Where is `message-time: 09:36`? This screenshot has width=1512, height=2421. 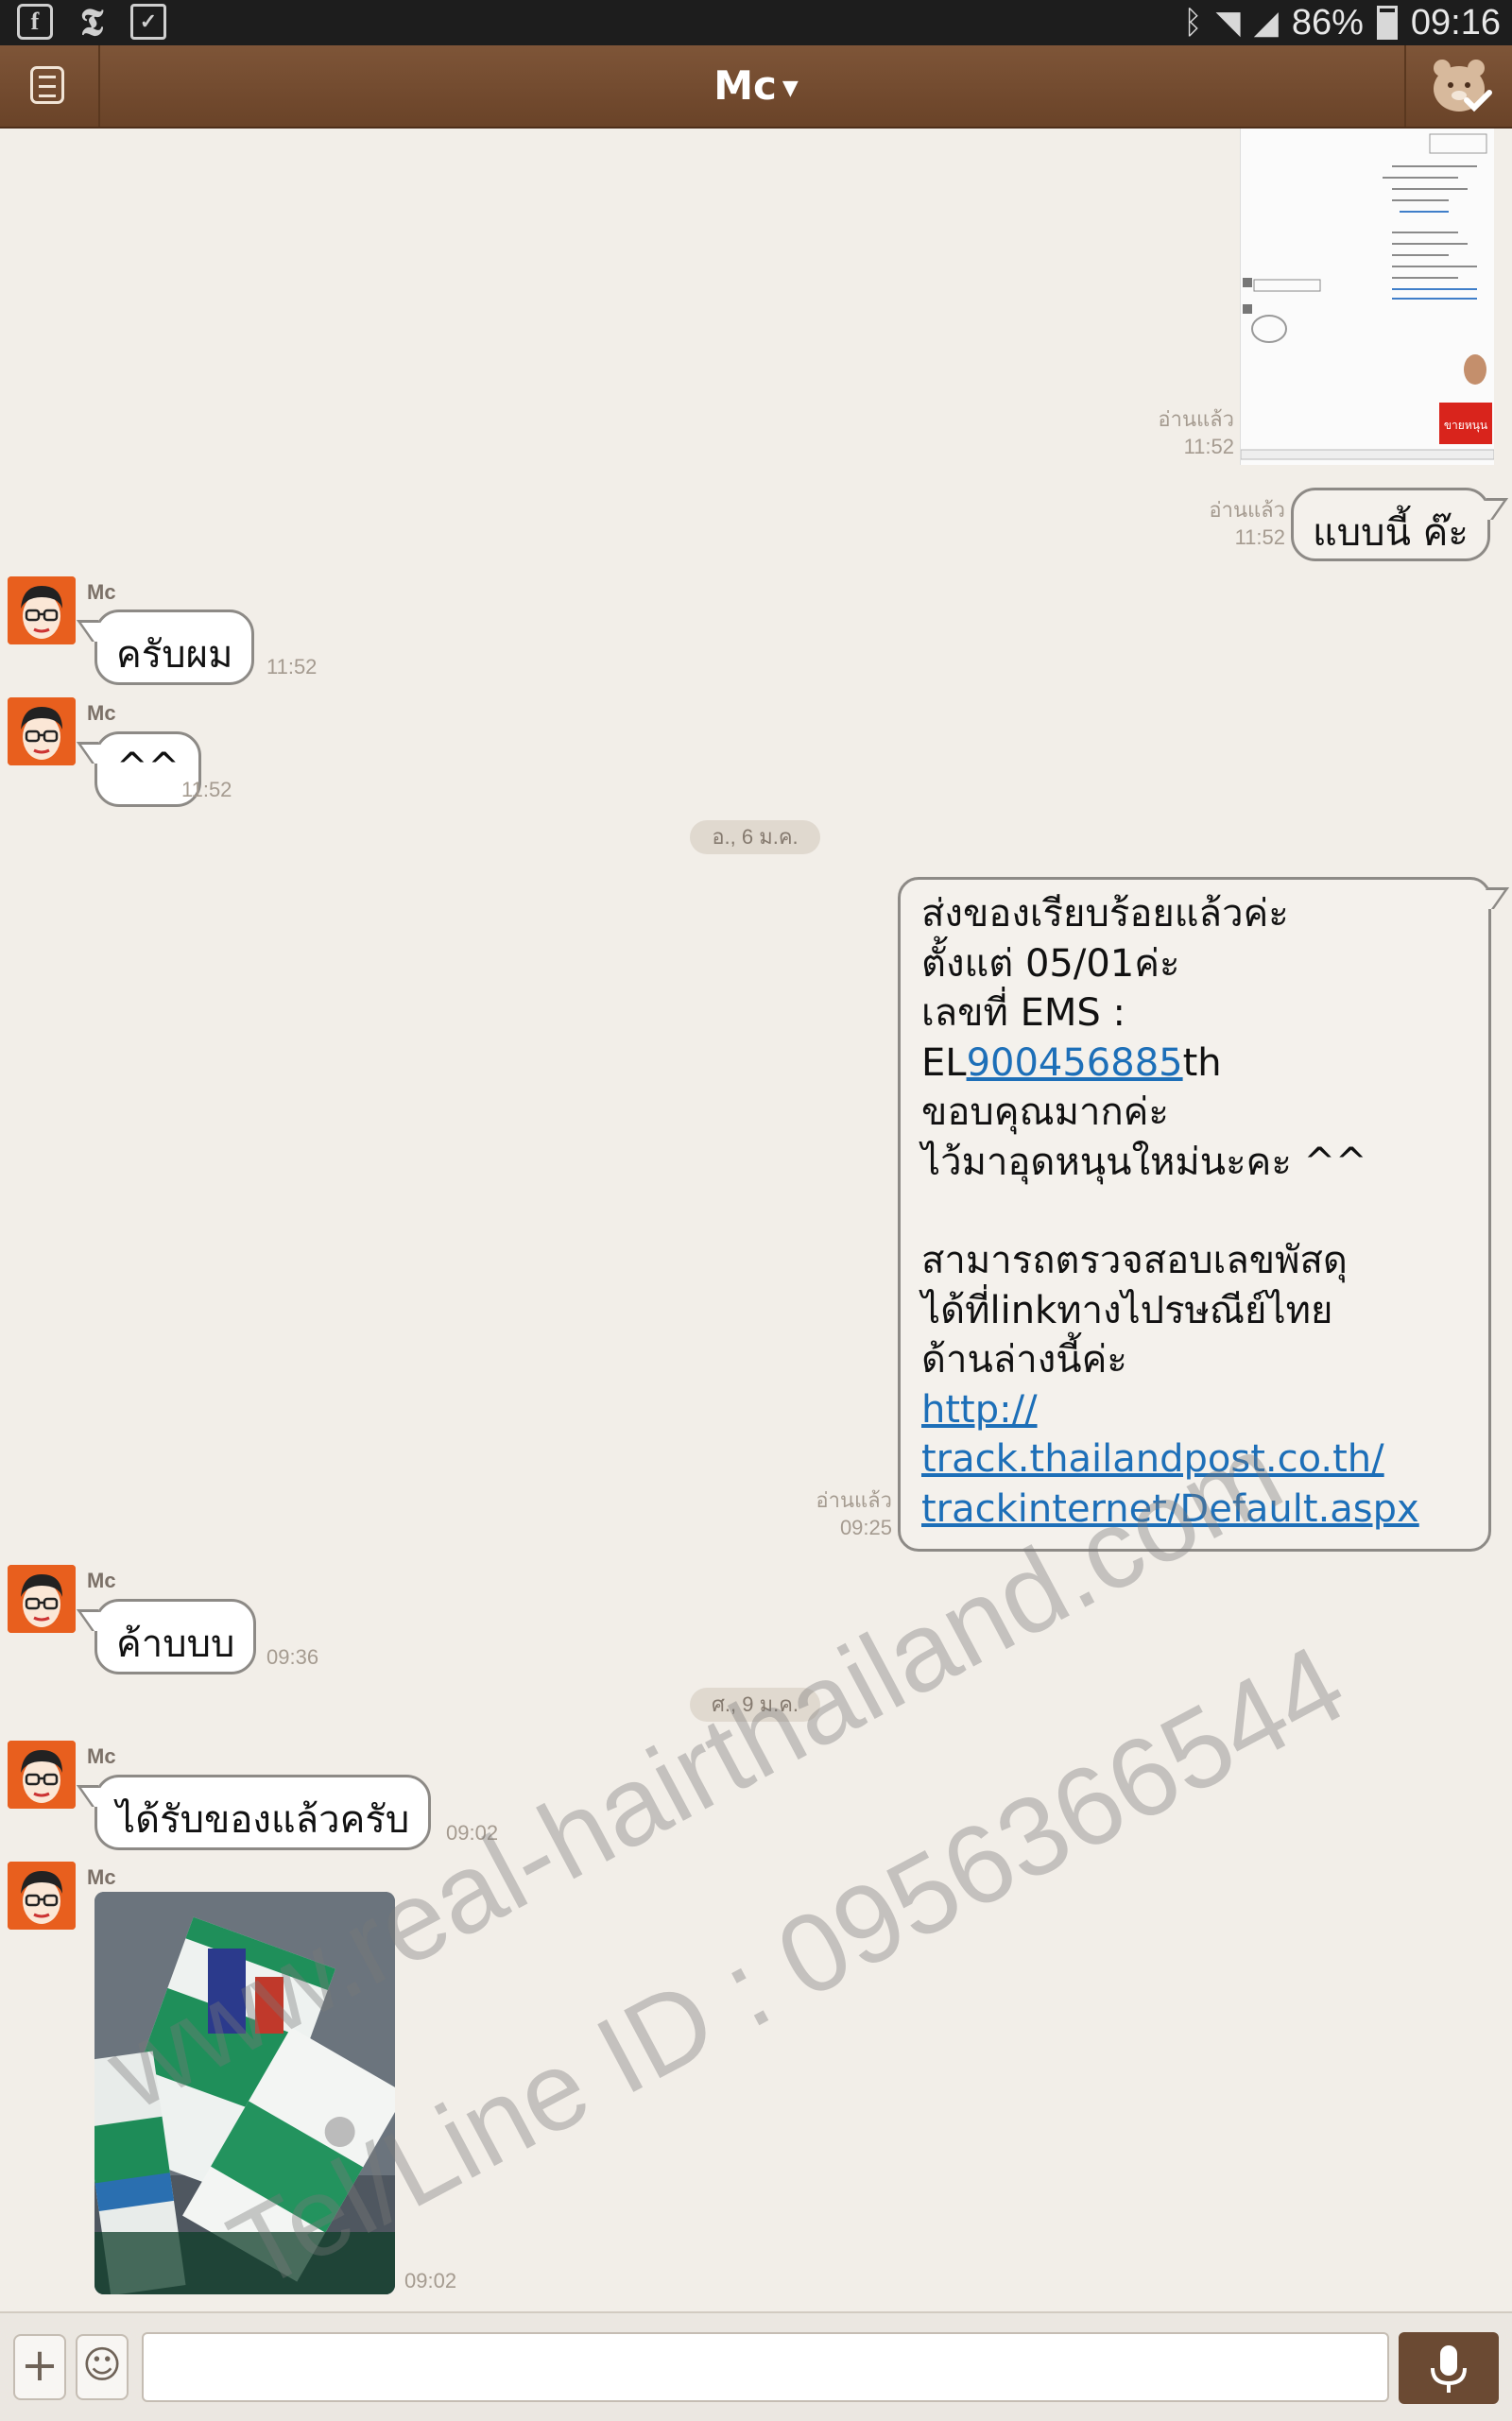
message-time: 09:36 is located at coordinates (292, 1657).